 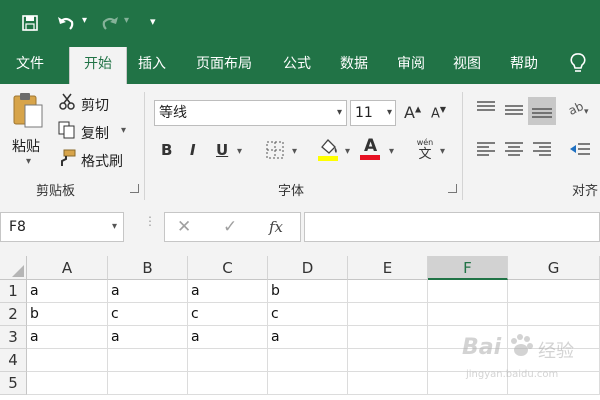 I want to click on font-dialog-launcher-icon, so click(x=452, y=188).